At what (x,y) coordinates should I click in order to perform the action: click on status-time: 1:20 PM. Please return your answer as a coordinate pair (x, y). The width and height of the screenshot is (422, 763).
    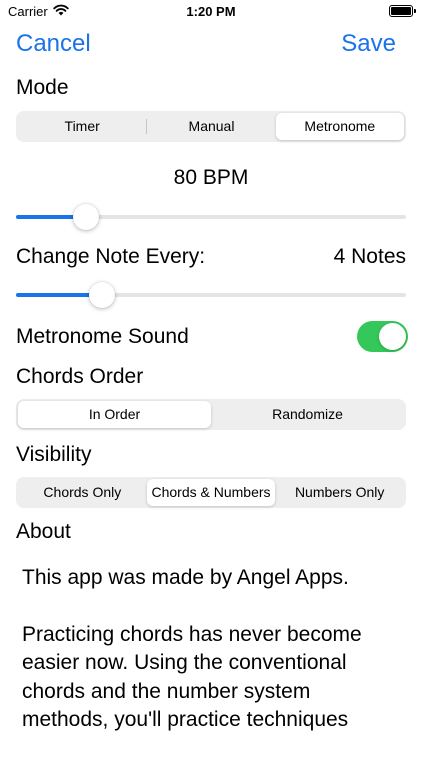
    Looking at the image, I should click on (211, 11).